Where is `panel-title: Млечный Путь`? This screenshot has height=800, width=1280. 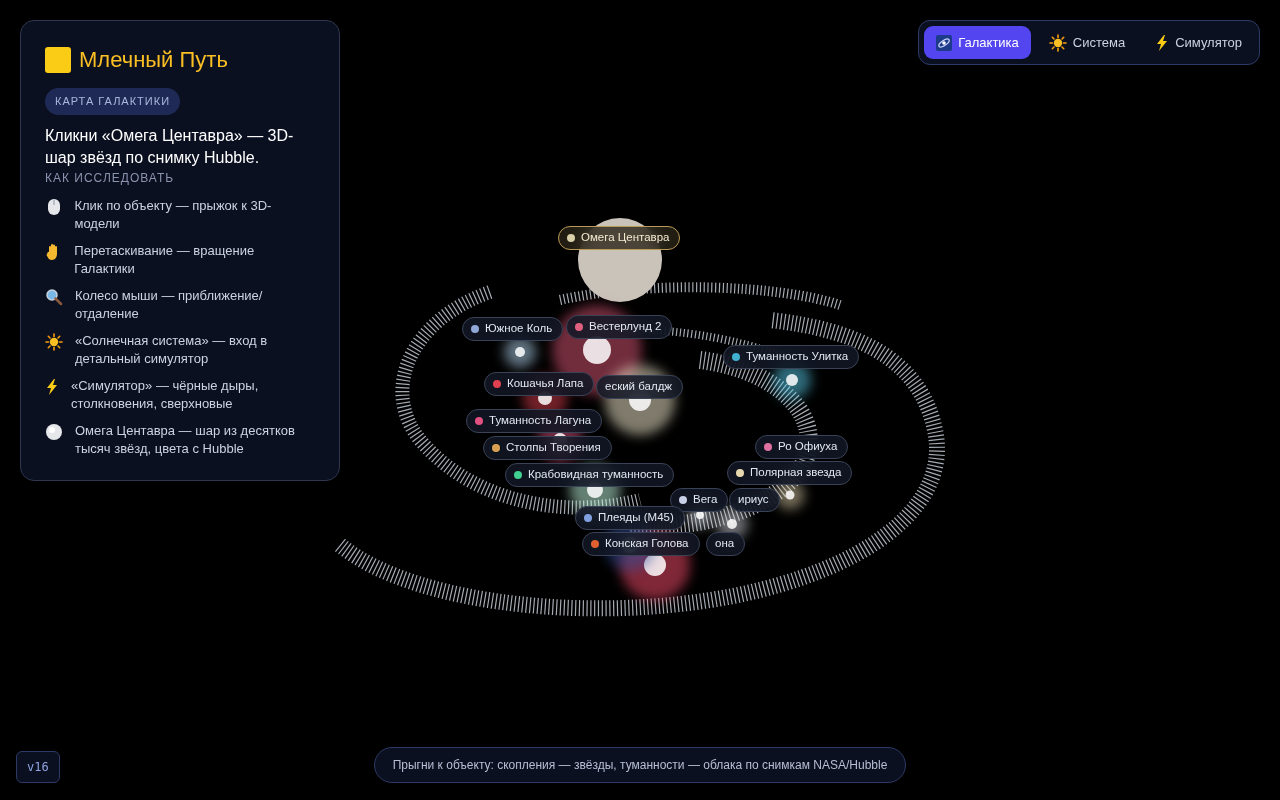
panel-title: Млечный Путь is located at coordinates (153, 60).